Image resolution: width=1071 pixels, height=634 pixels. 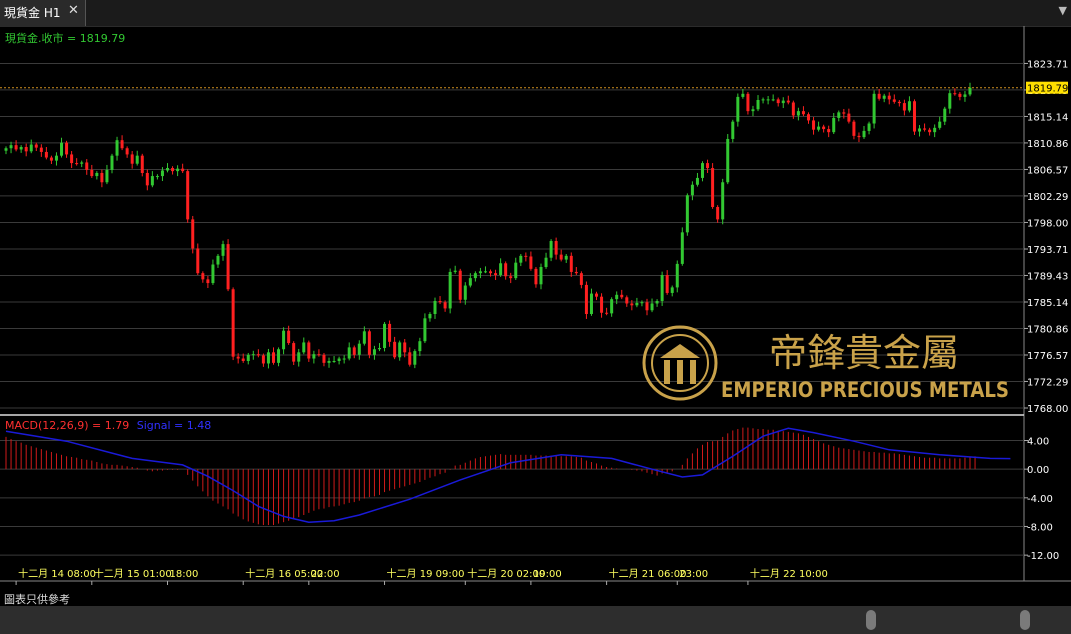 What do you see at coordinates (648, 573) in the screenshot?
I see `time-label: 十二月 21 06:00` at bounding box center [648, 573].